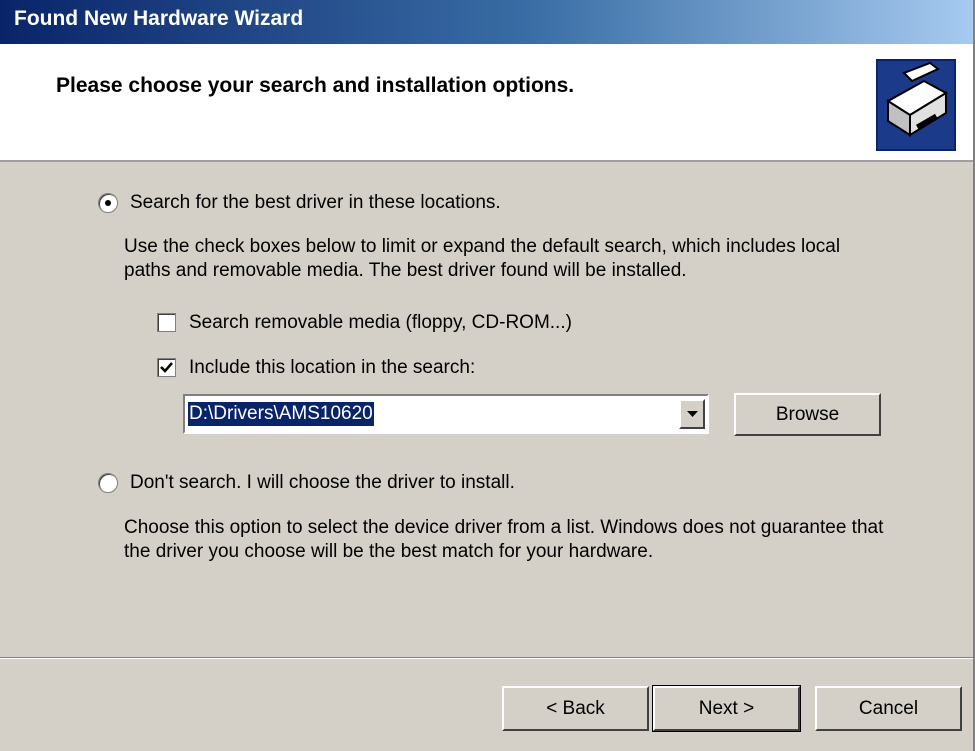 The width and height of the screenshot is (975, 751). What do you see at coordinates (486, 22) in the screenshot?
I see `title-bar: Found New Hardware Wizard` at bounding box center [486, 22].